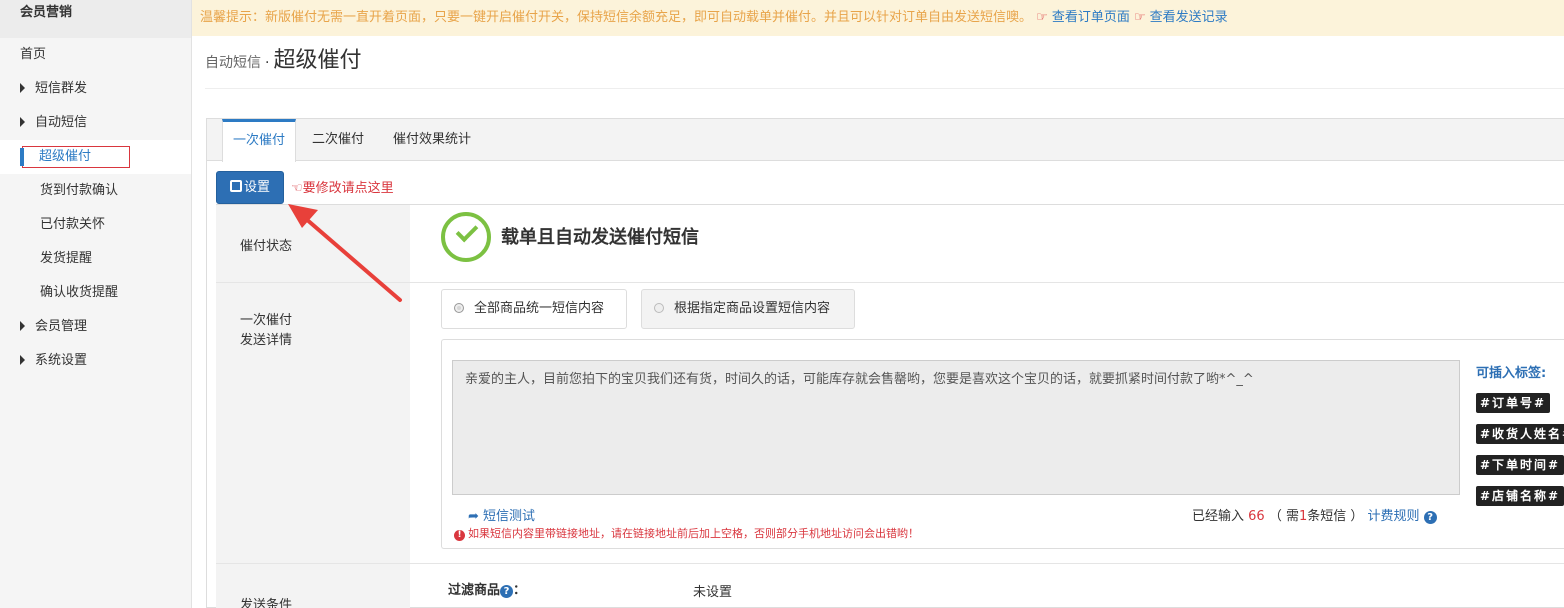  Describe the element at coordinates (73, 224) in the screenshot. I see `sidebar-item-label: 已付款关怀` at that location.